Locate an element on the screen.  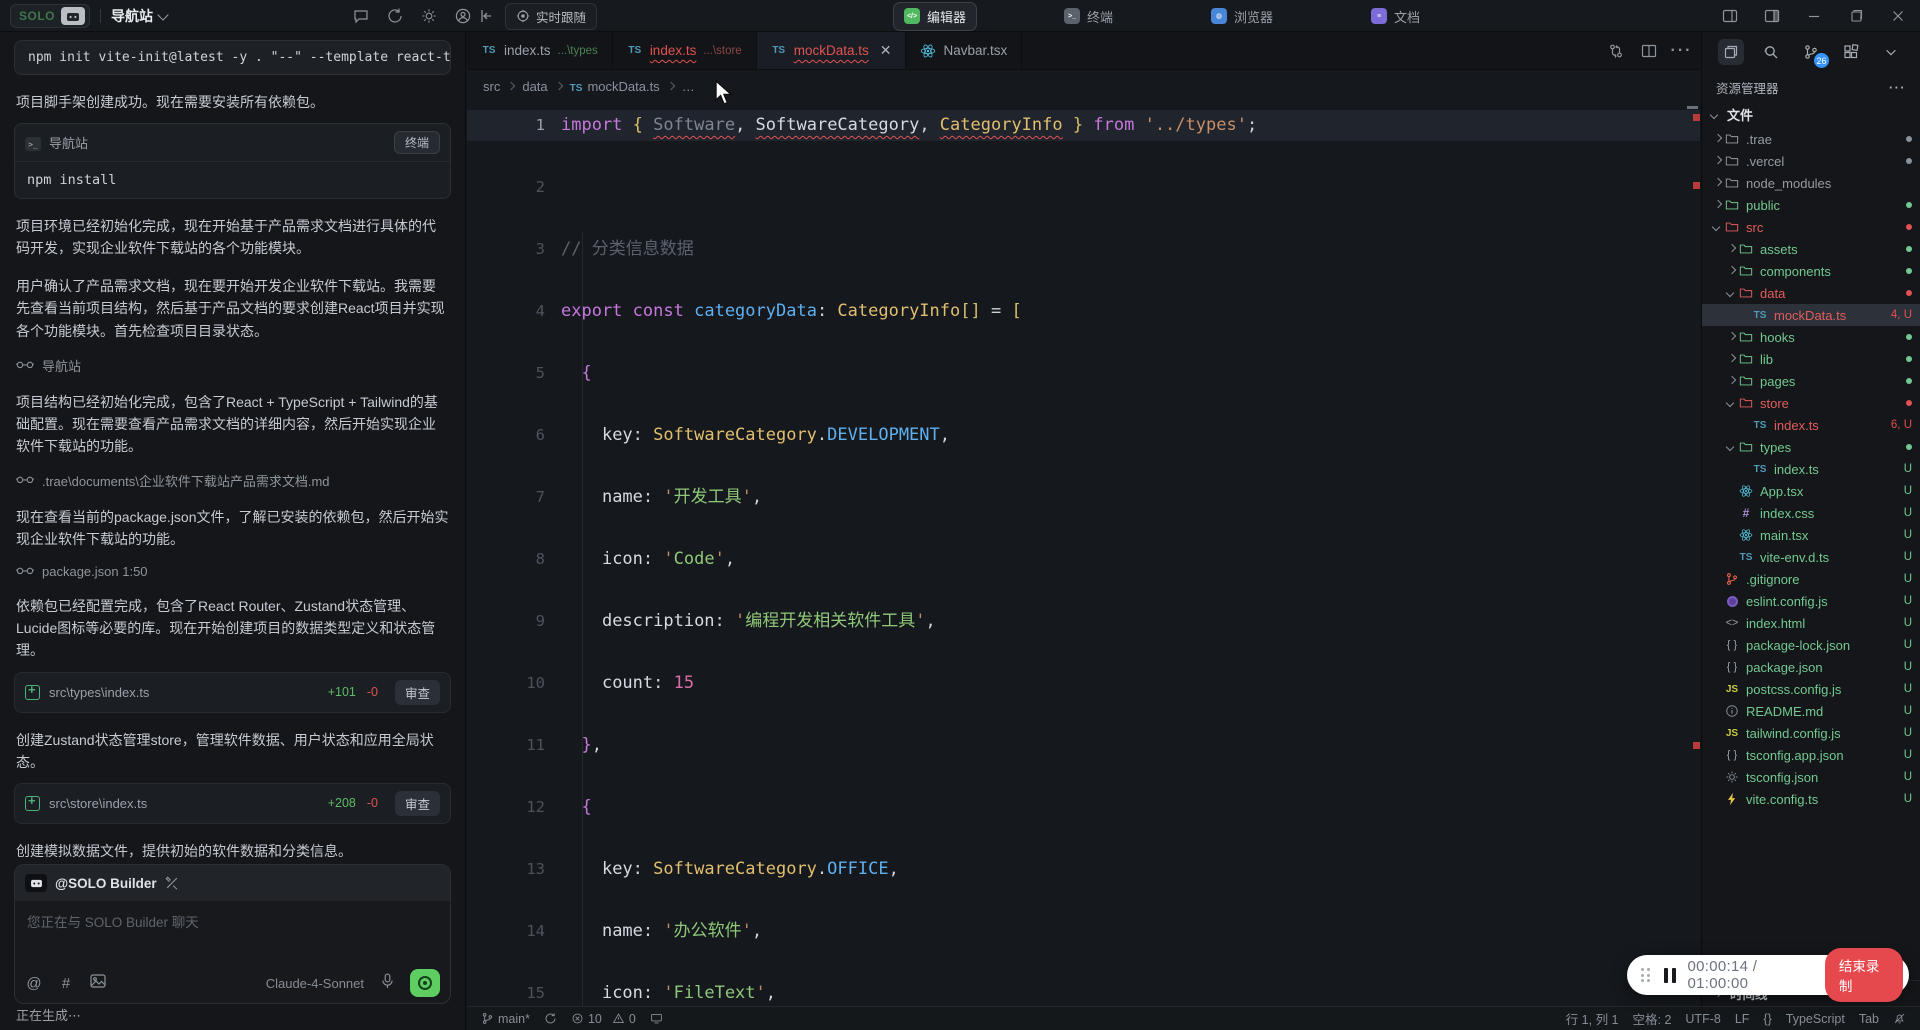
git-branch-status: main* is located at coordinates (505, 1019).